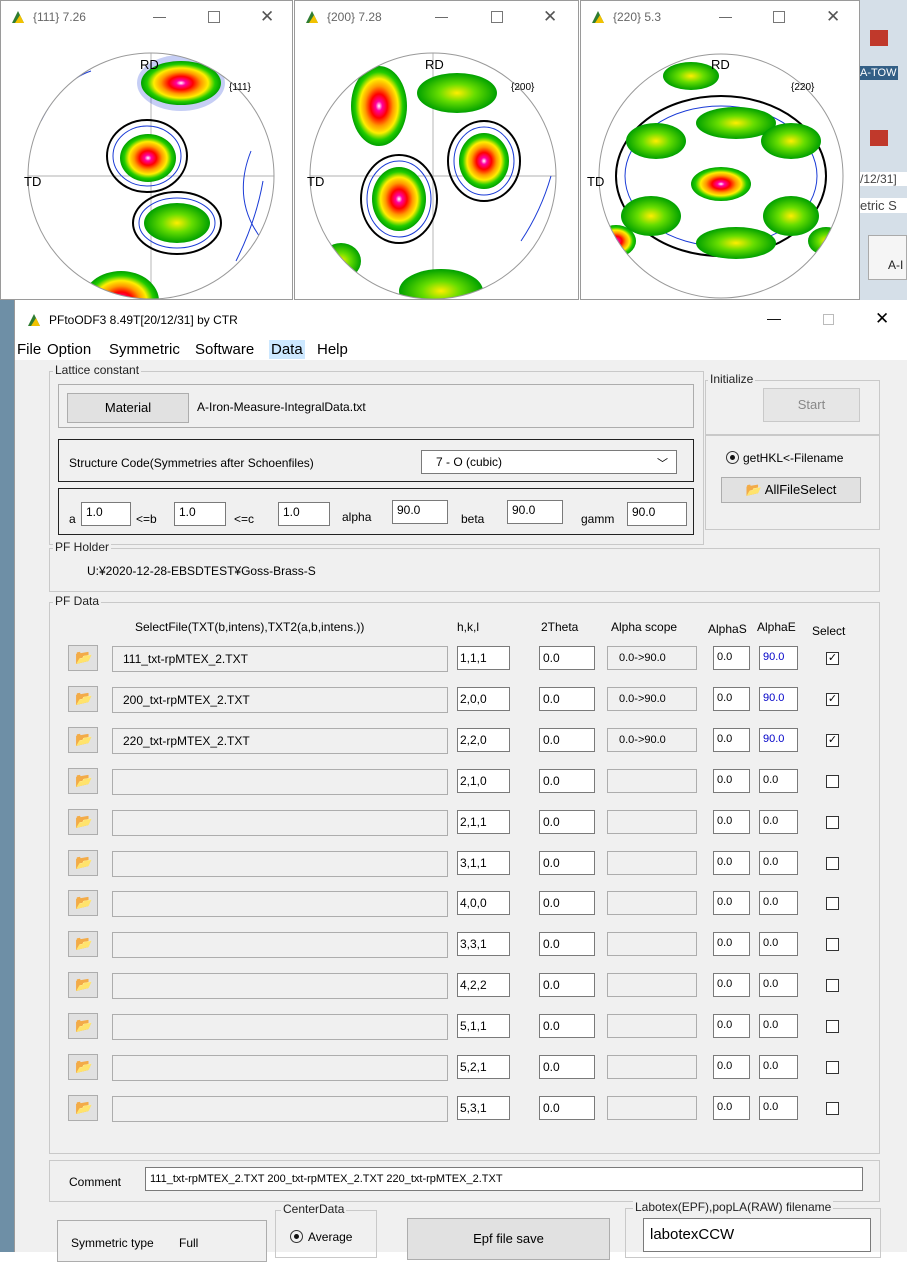 The width and height of the screenshot is (907, 1262). Describe the element at coordinates (200, 514) in the screenshot. I see `param-b-input: 1.0` at that location.